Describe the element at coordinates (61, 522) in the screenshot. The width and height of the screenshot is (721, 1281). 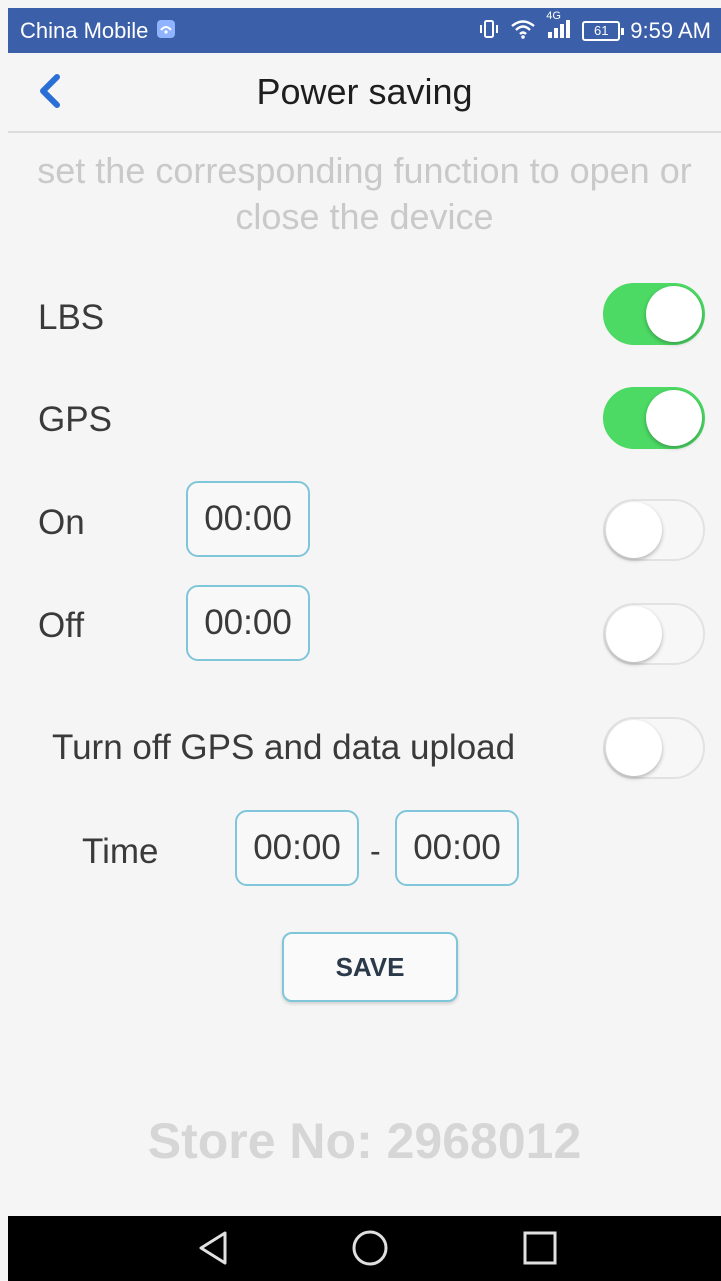
I see `on-label: On` at that location.